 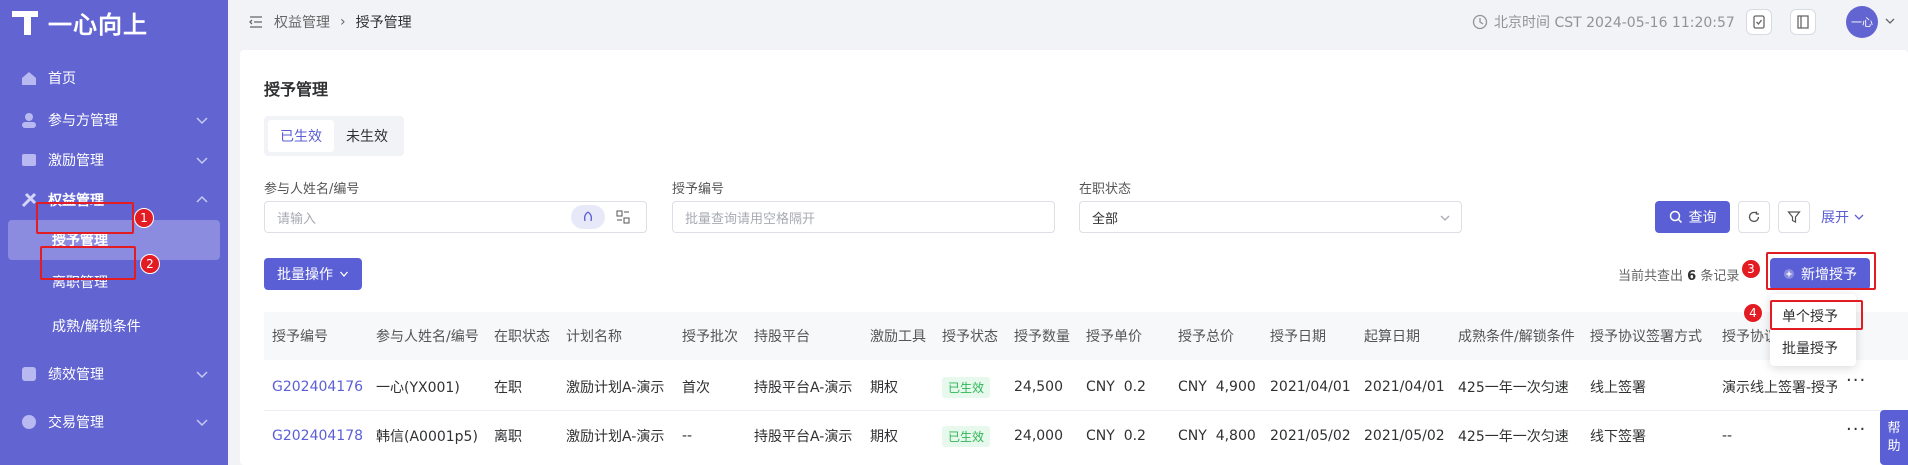 What do you see at coordinates (1692, 276) in the screenshot?
I see `result-count: 6` at bounding box center [1692, 276].